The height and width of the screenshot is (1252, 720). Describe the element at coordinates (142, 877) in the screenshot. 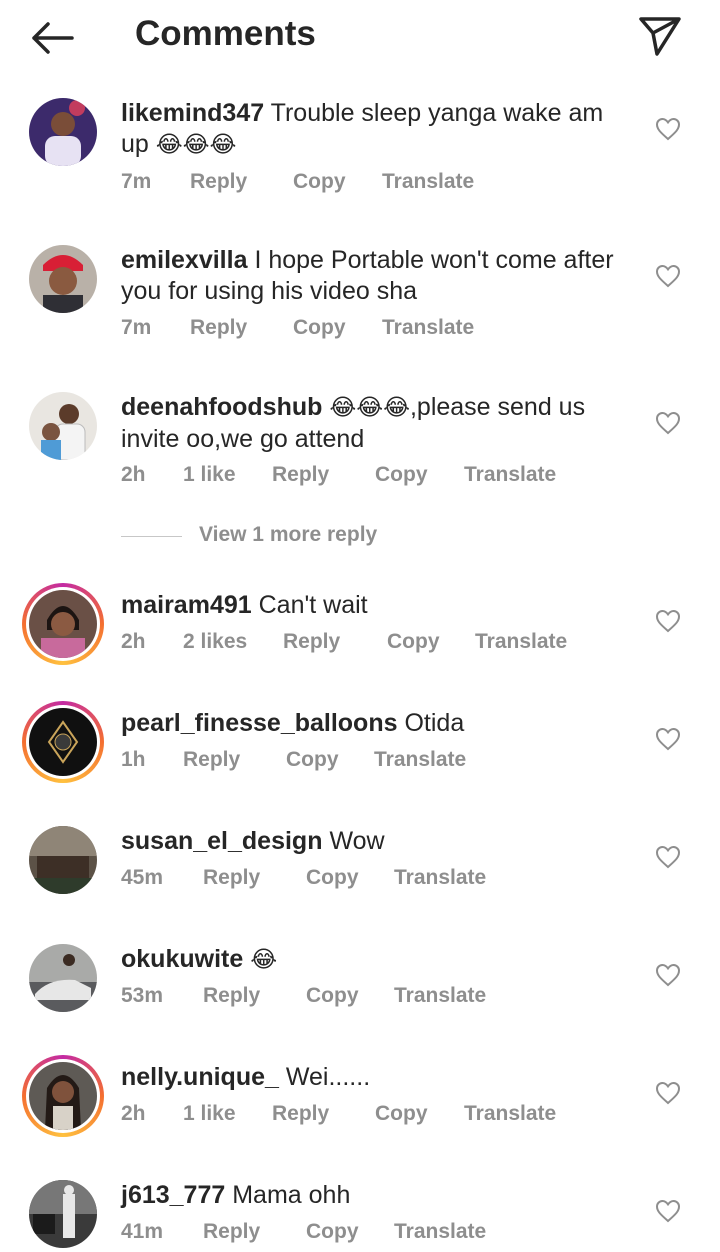

I see `comment-time: 45m` at that location.